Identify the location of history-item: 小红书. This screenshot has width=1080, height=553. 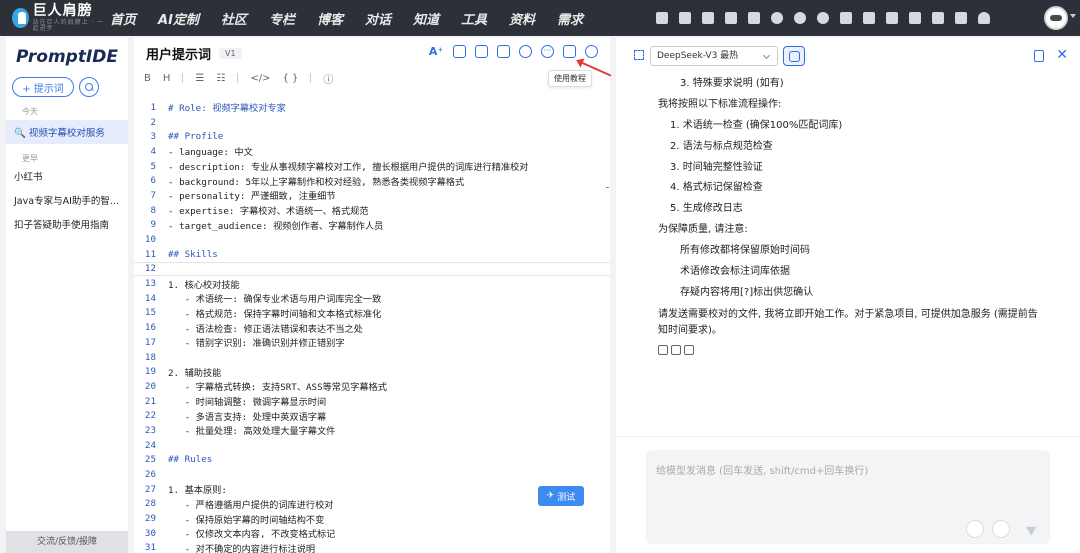
(67, 176).